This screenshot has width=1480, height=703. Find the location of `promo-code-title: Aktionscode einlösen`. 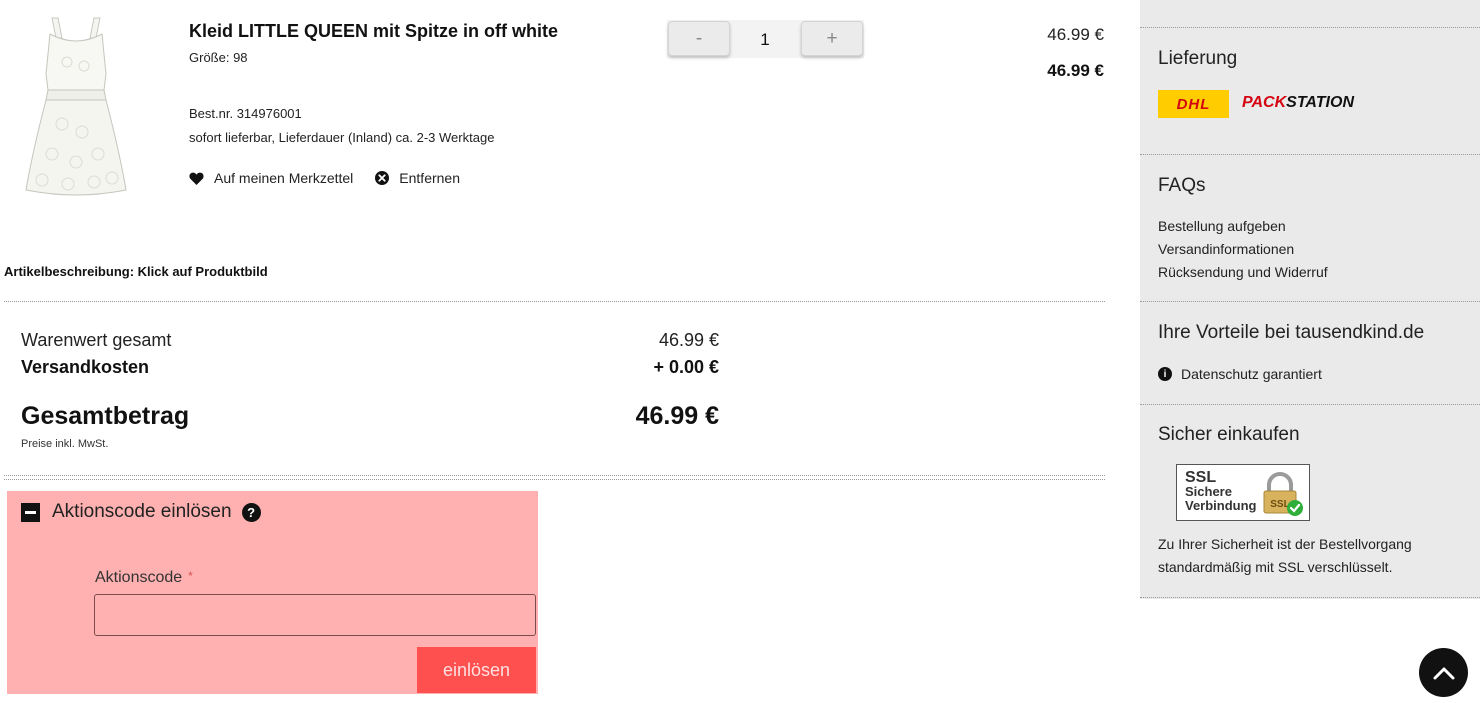

promo-code-title: Aktionscode einlösen is located at coordinates (142, 512).